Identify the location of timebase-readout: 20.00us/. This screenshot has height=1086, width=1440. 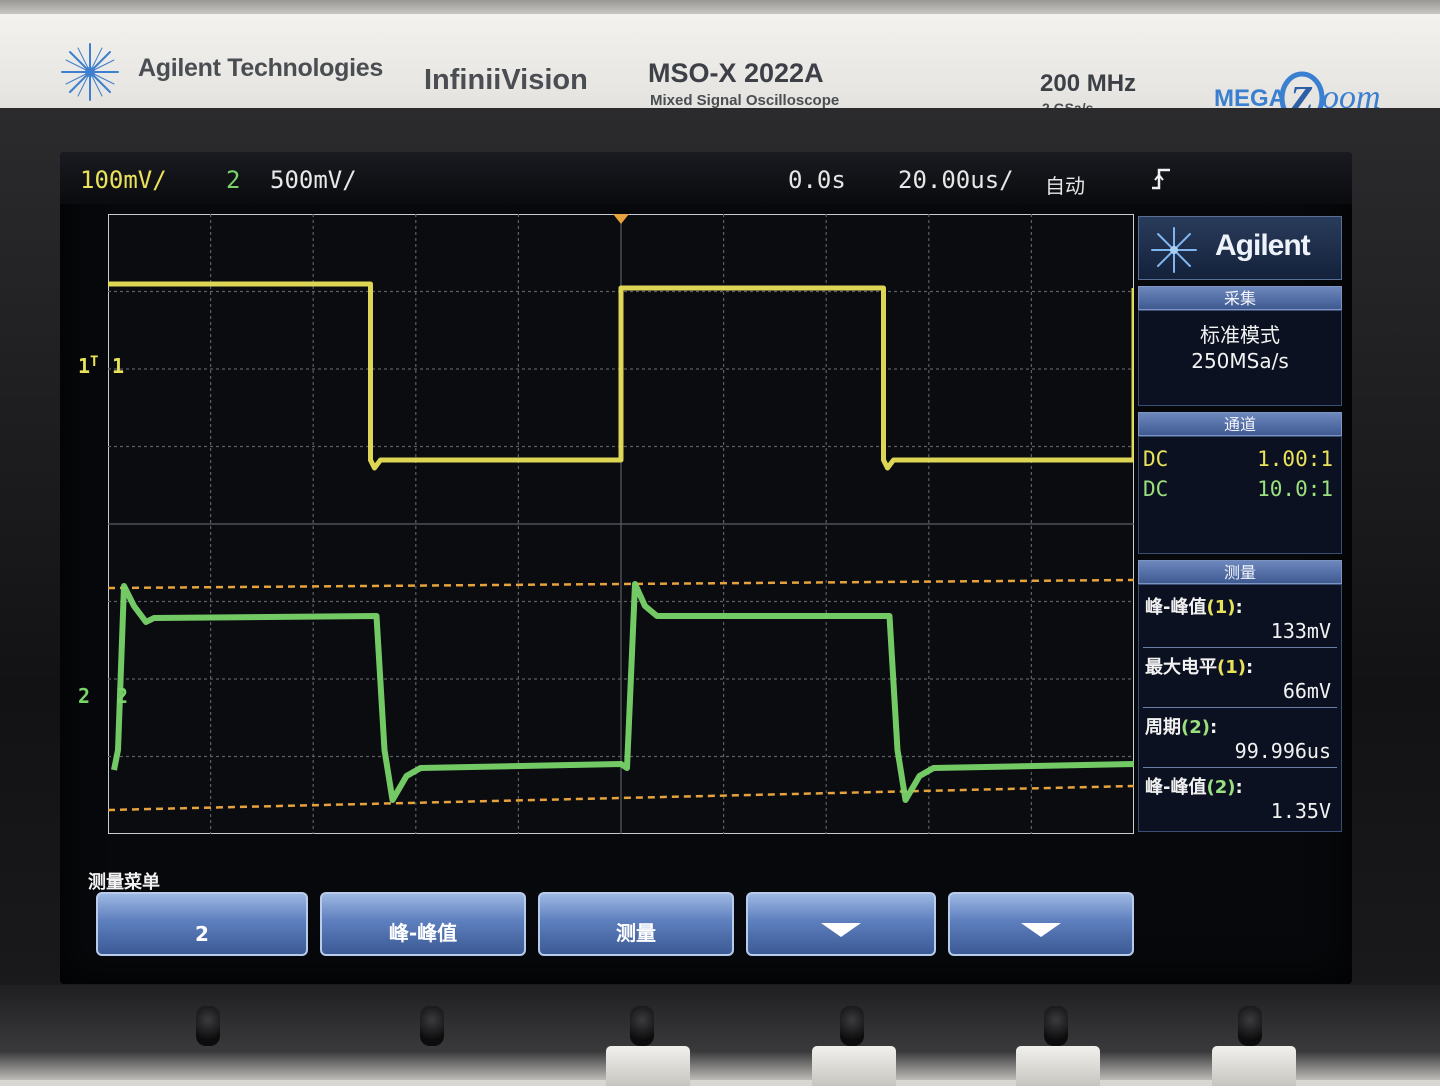
(956, 180).